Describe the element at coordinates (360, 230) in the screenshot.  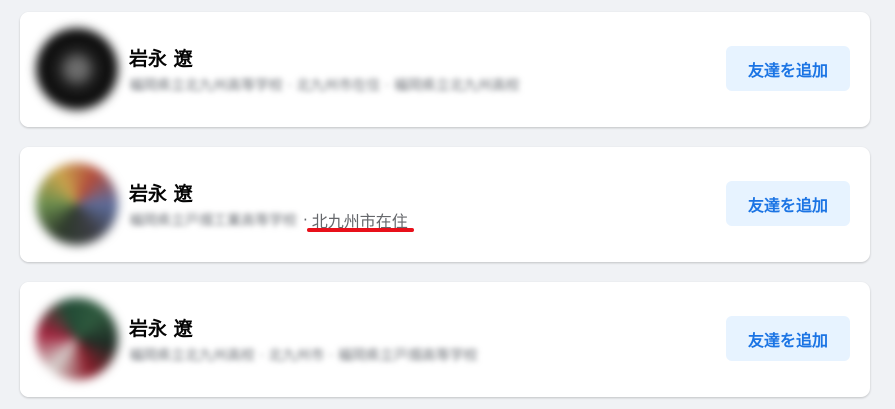
I see `red-underline-annotation` at that location.